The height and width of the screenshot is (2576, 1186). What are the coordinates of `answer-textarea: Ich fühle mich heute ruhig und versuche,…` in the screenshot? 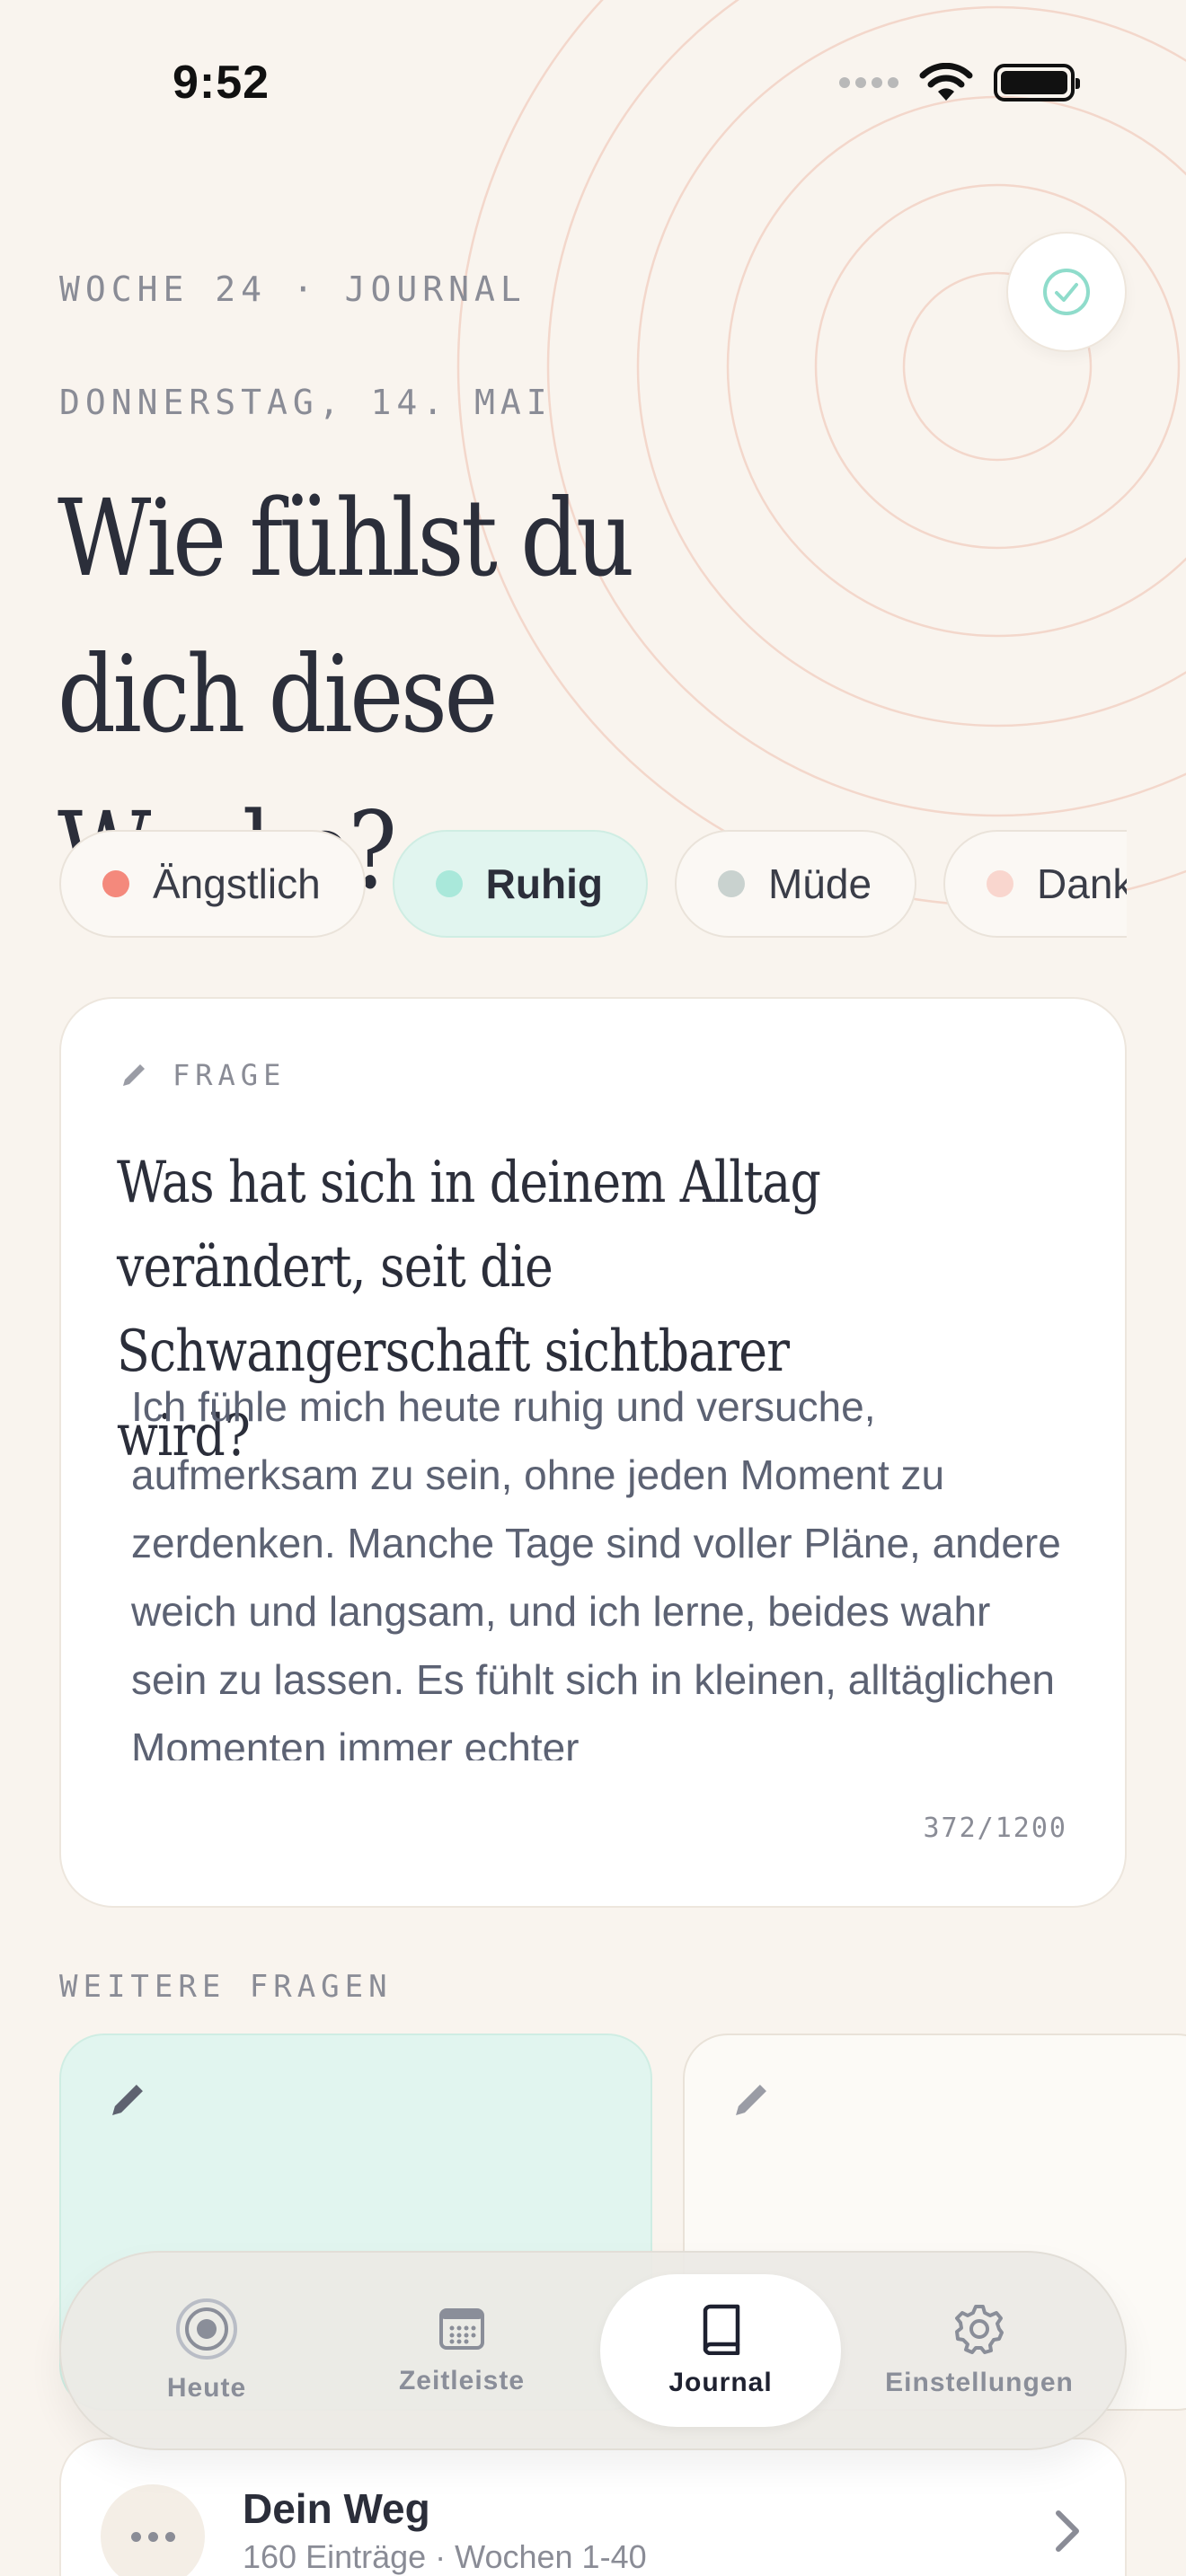 It's located at (598, 1566).